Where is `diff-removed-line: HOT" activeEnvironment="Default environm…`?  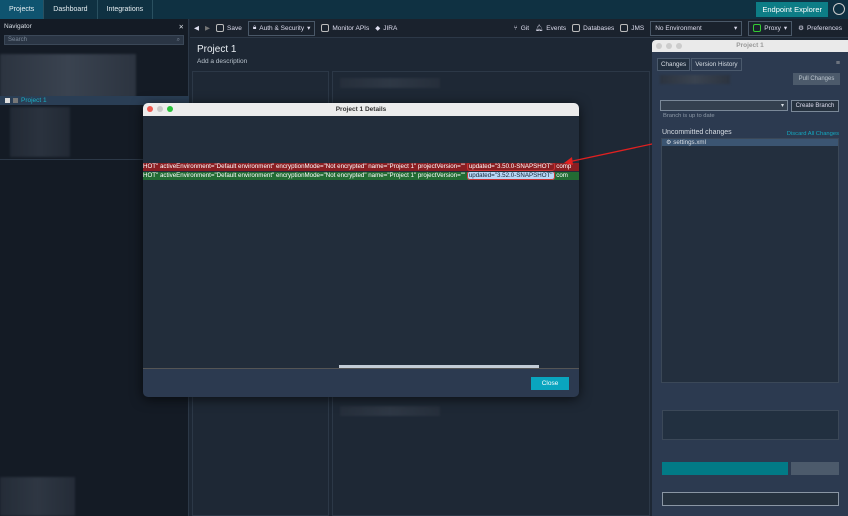 diff-removed-line: HOT" activeEnvironment="Default environm… is located at coordinates (361, 167).